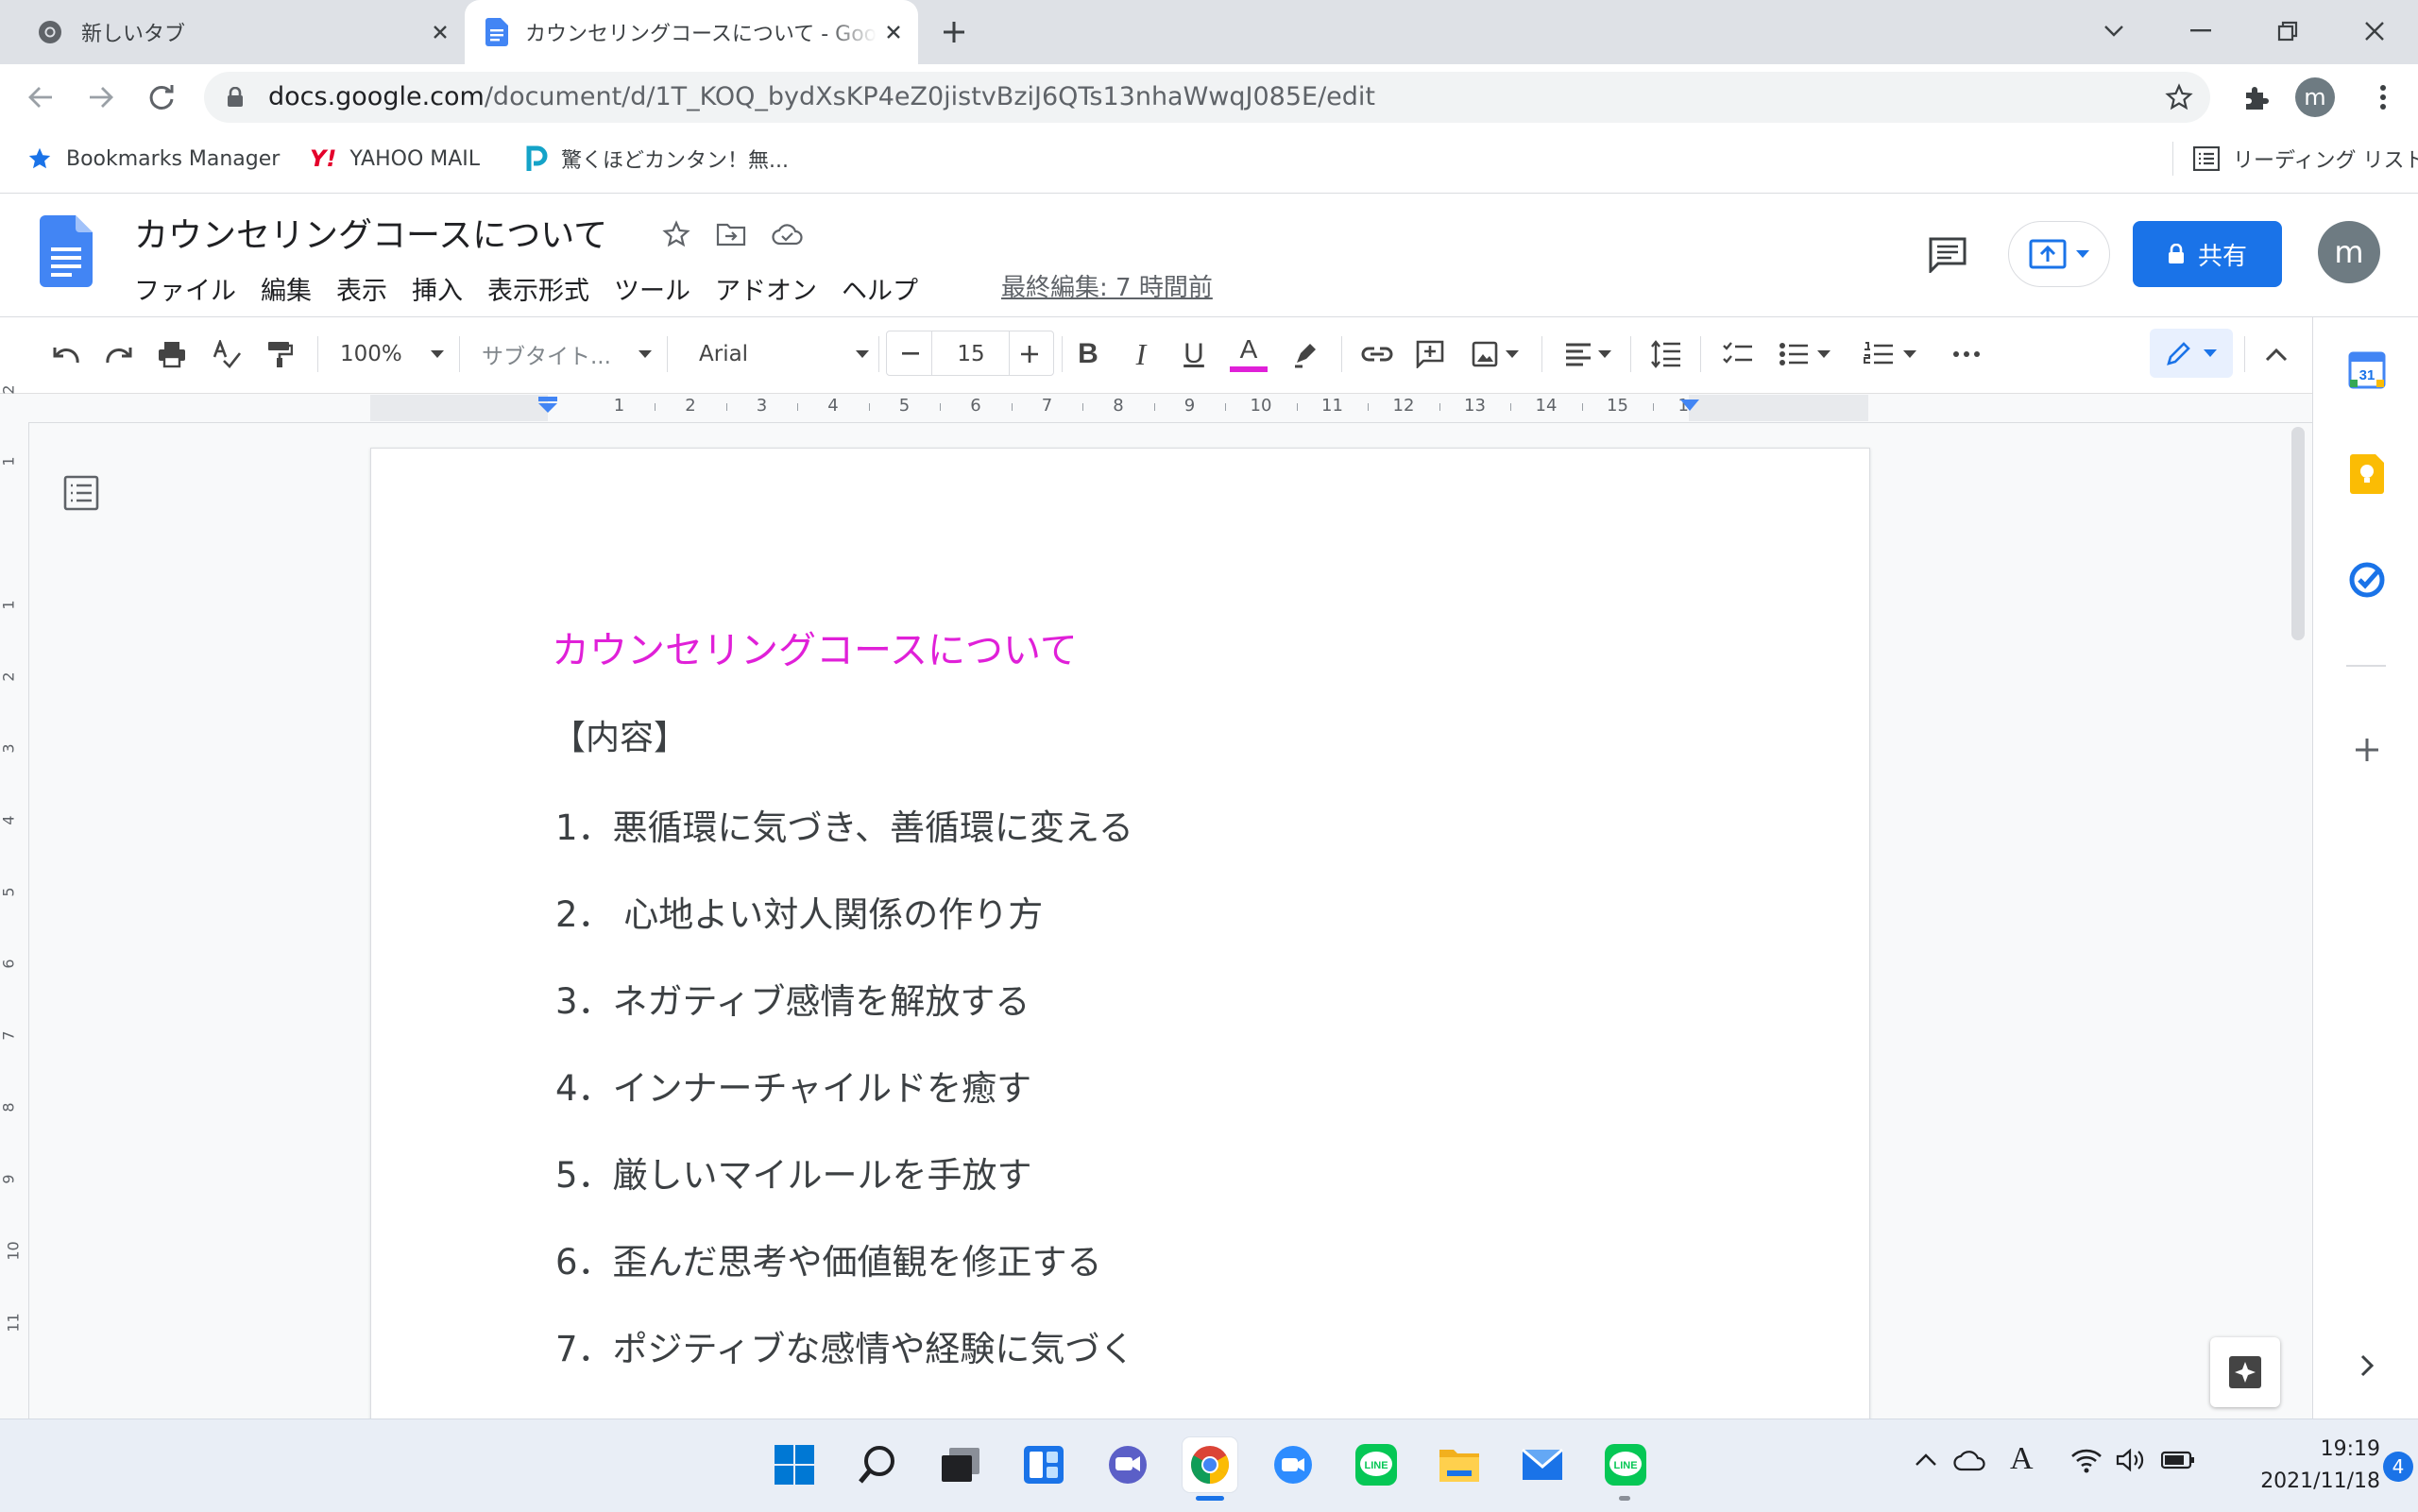 The width and height of the screenshot is (2418, 1512). Describe the element at coordinates (794, 1172) in the screenshot. I see `list-item: 5．厳しいマイルールを手放す` at that location.